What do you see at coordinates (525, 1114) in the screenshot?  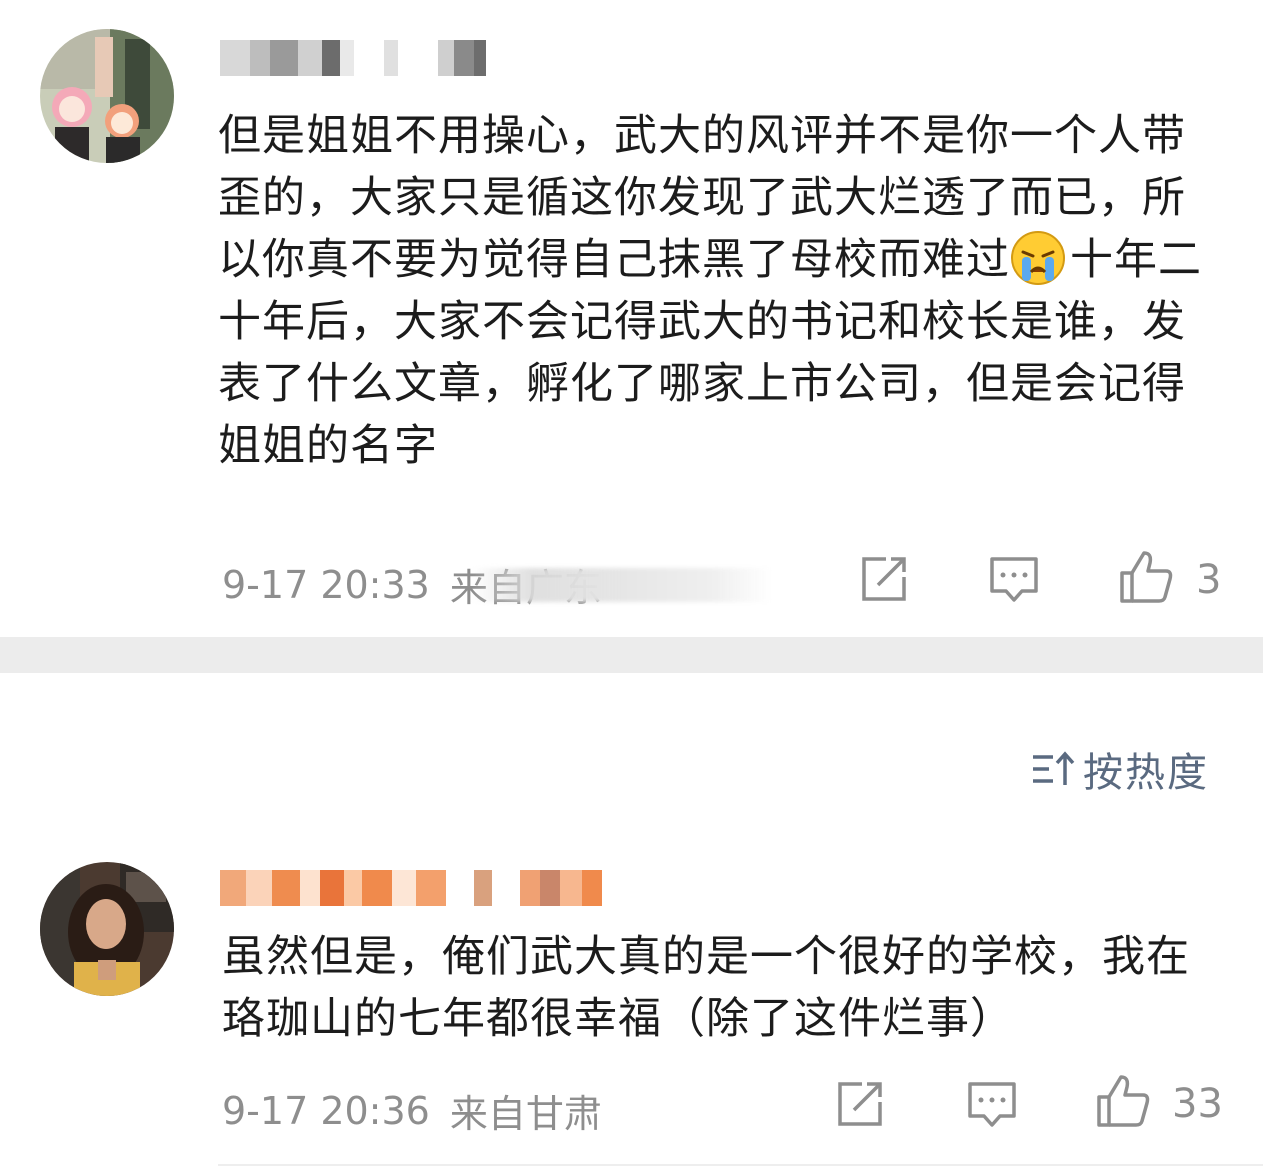 I see `comment-location: 来自甘肃` at bounding box center [525, 1114].